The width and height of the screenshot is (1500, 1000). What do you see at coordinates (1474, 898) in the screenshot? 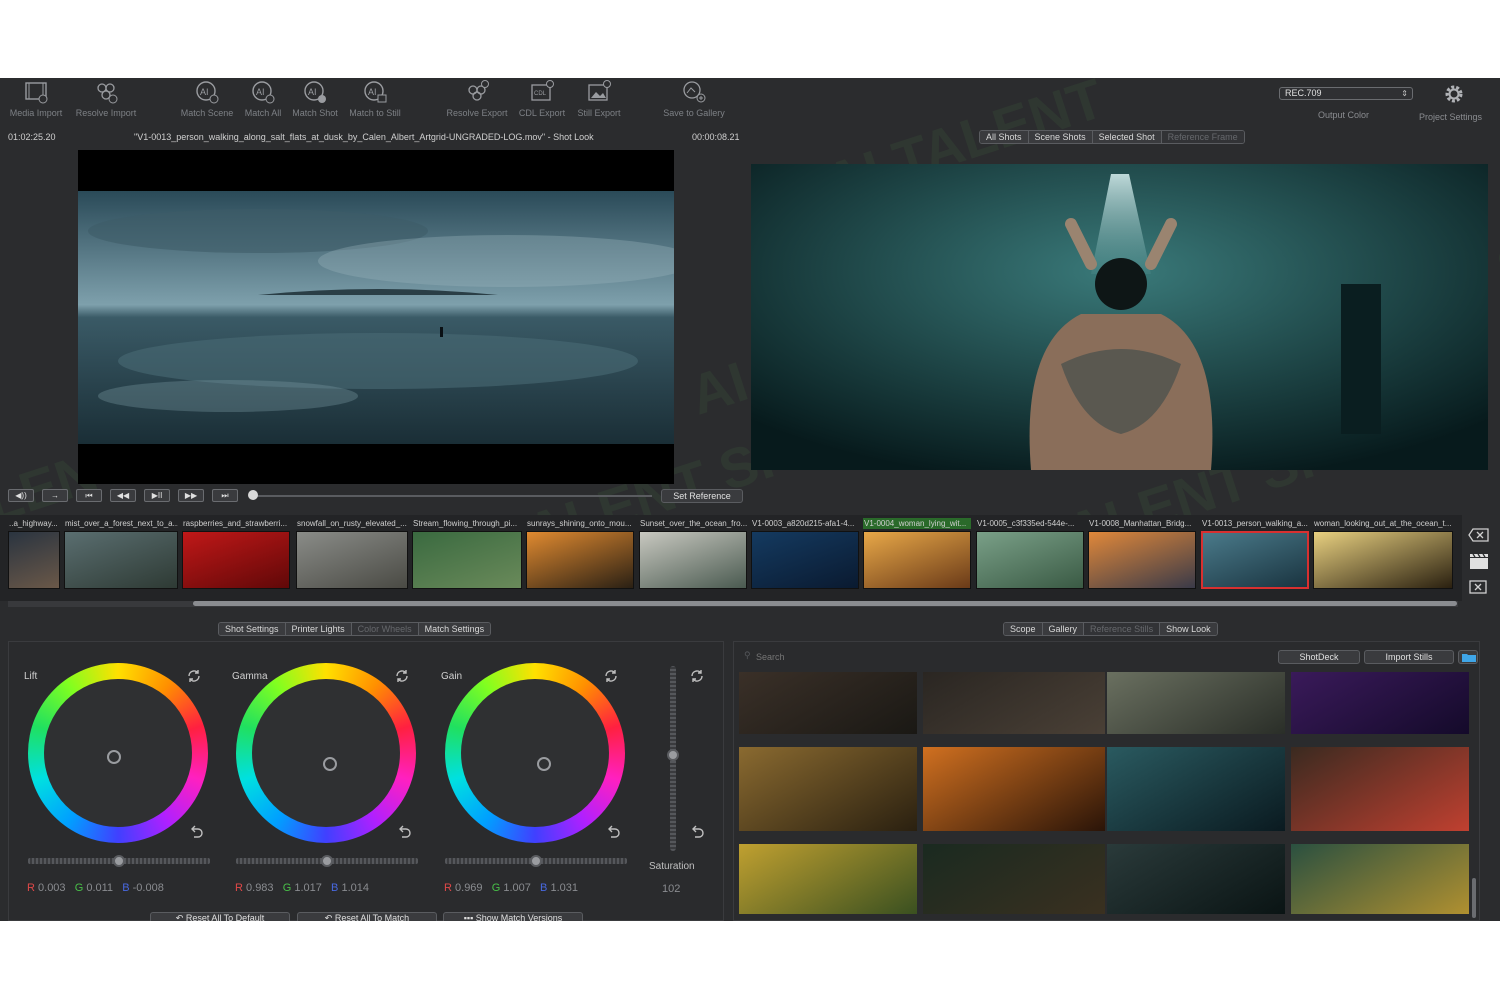
I see `gallery-scrollbar` at bounding box center [1474, 898].